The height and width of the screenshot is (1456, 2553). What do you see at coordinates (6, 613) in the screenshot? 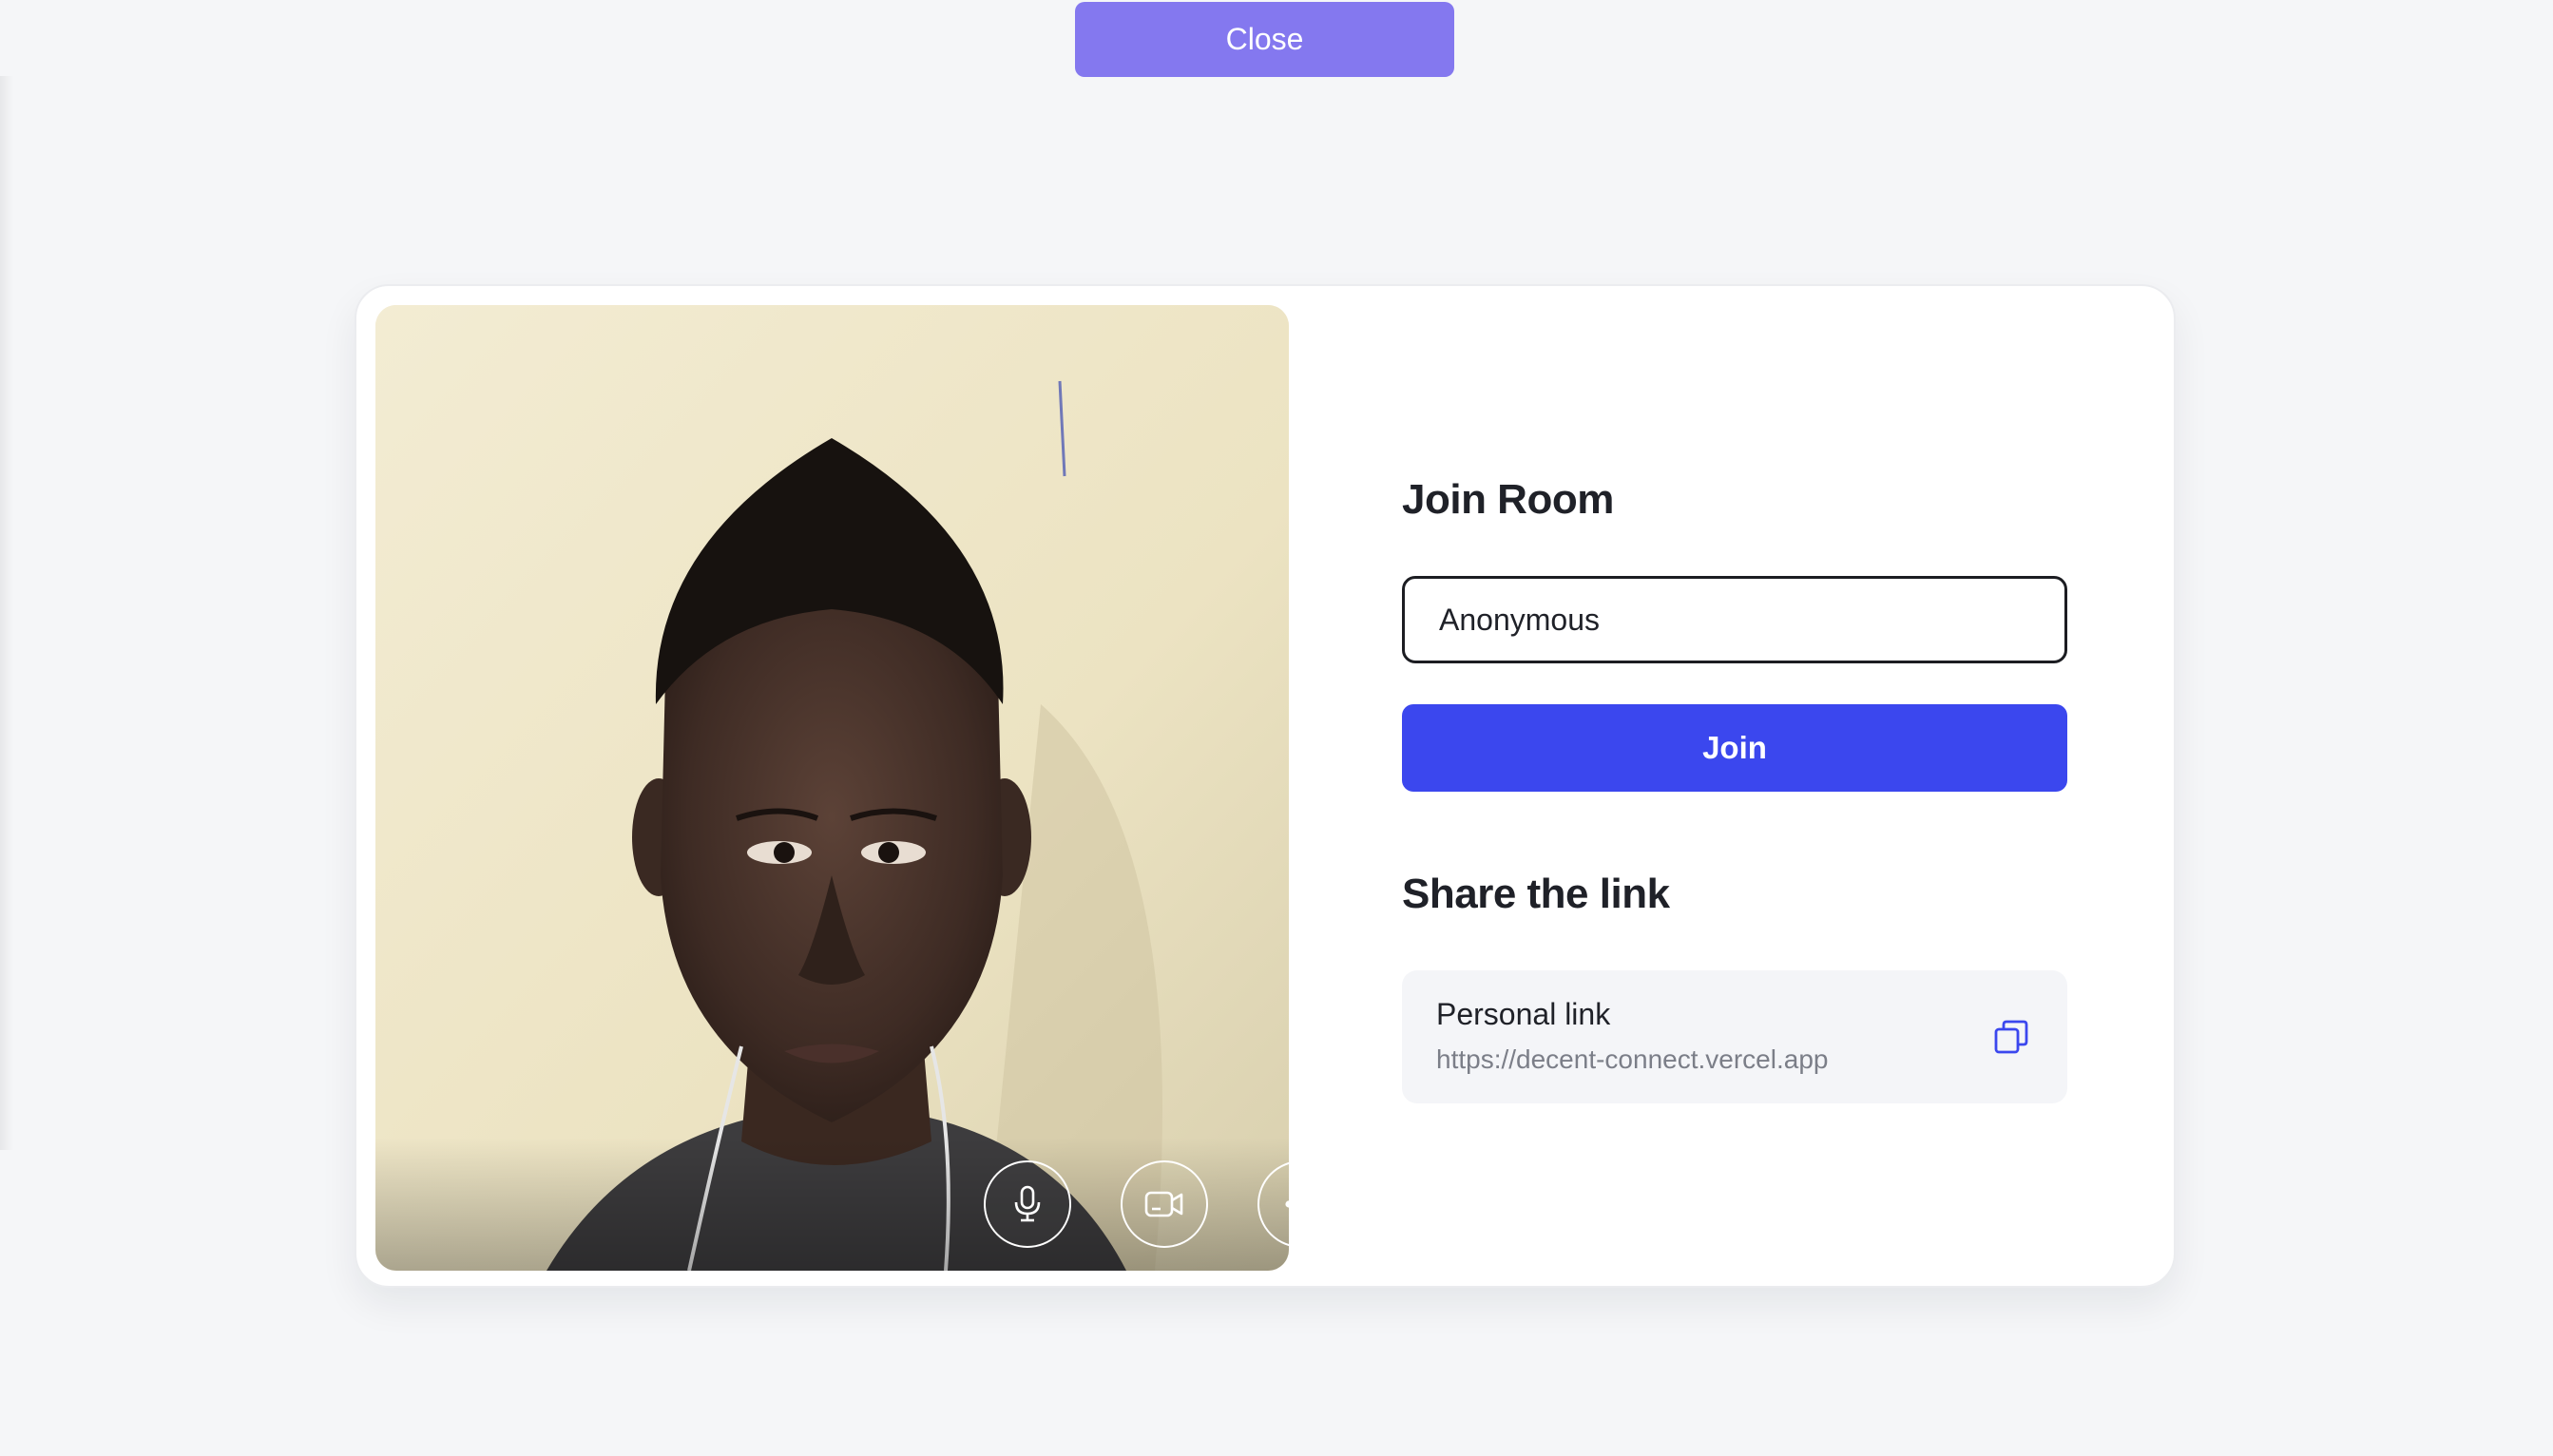
I see `side-panel-shadow` at bounding box center [6, 613].